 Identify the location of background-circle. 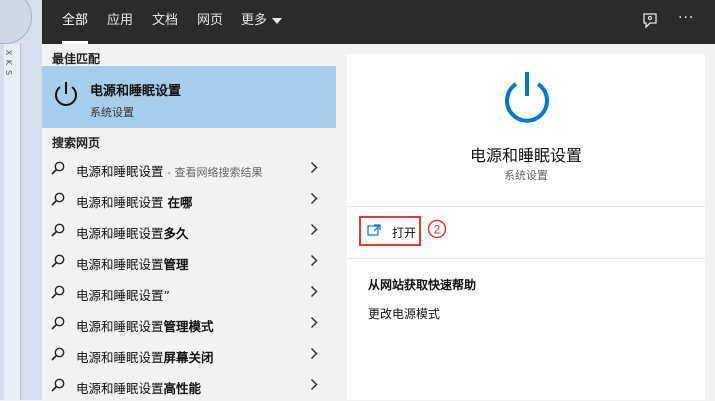
(16, 22).